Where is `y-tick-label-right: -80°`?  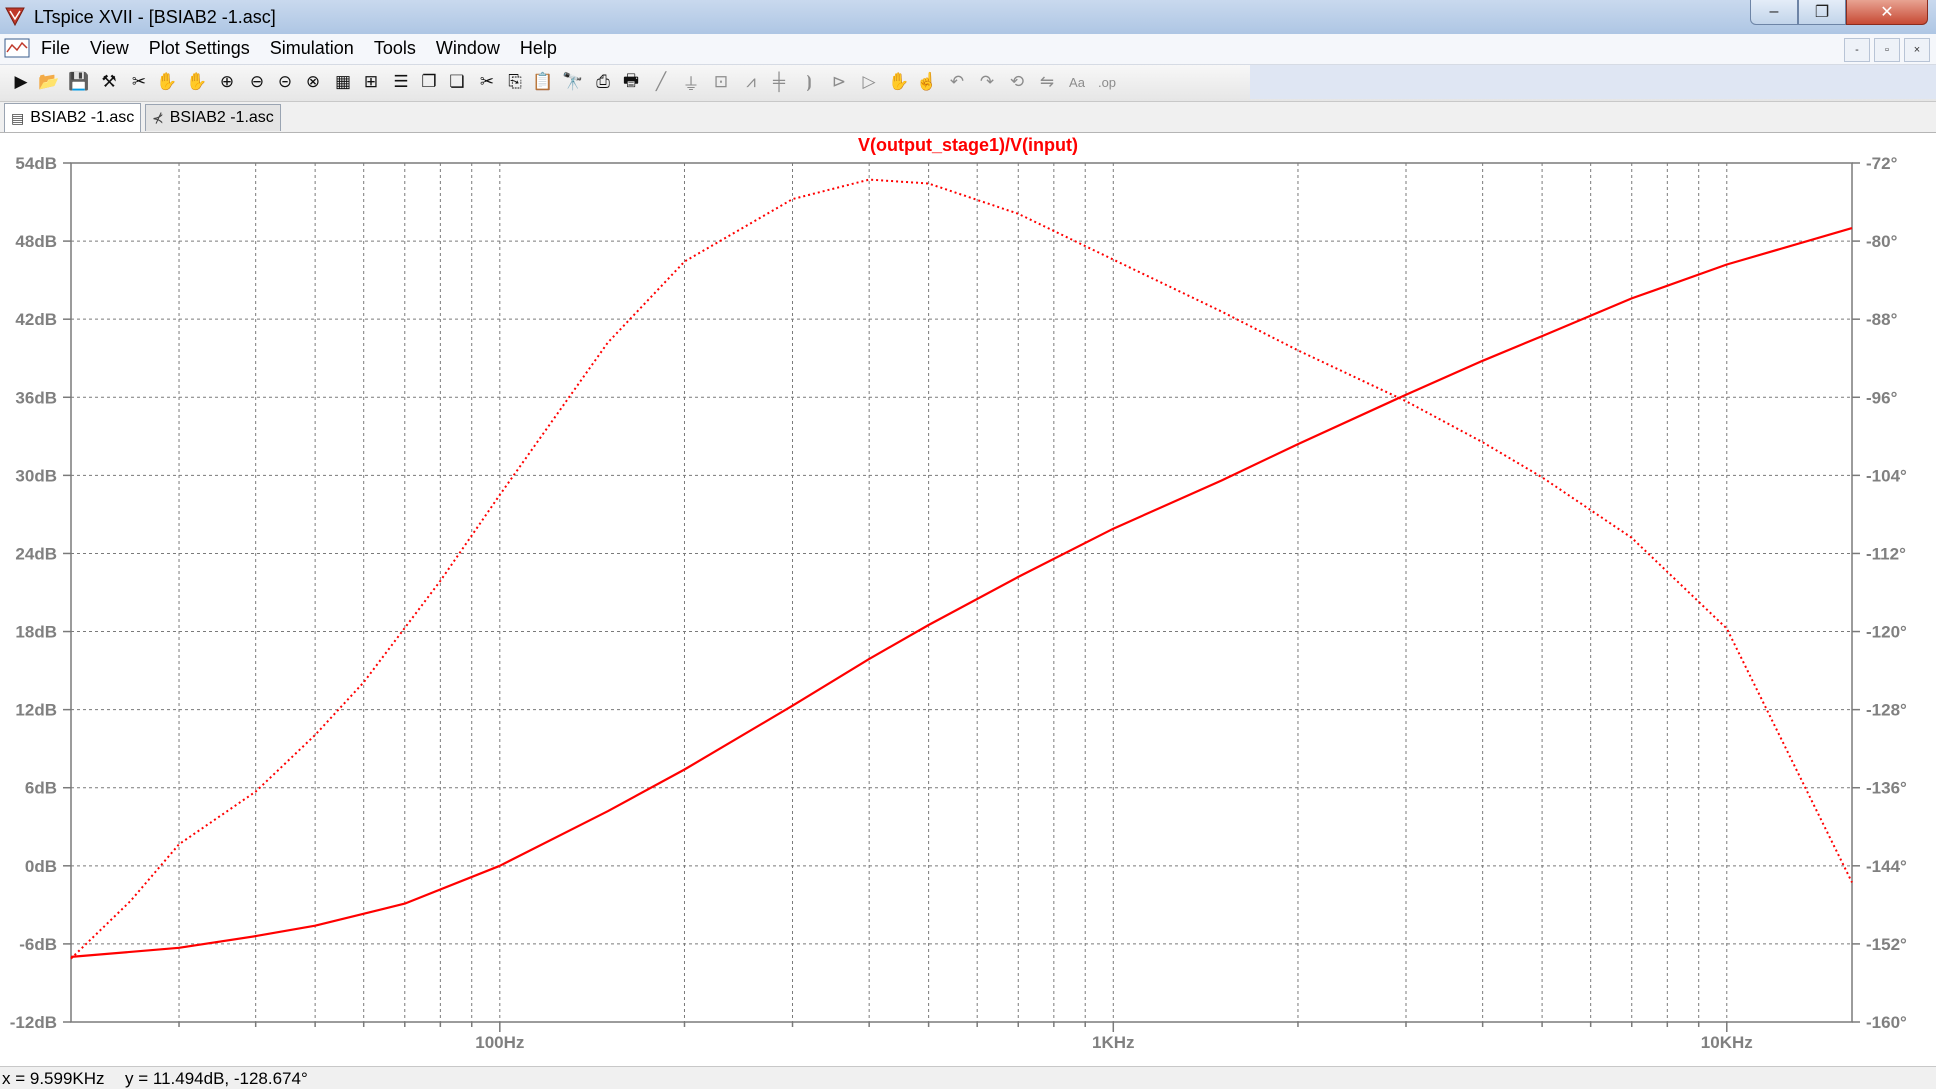 y-tick-label-right: -80° is located at coordinates (1882, 241).